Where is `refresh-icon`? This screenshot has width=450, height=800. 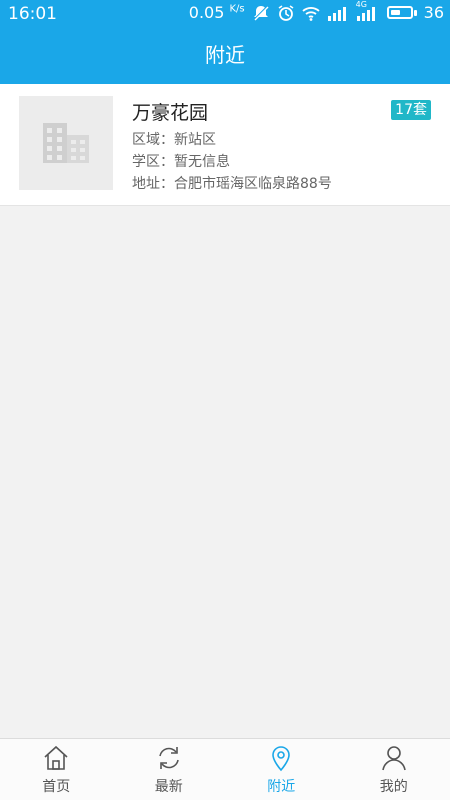
refresh-icon is located at coordinates (168, 758).